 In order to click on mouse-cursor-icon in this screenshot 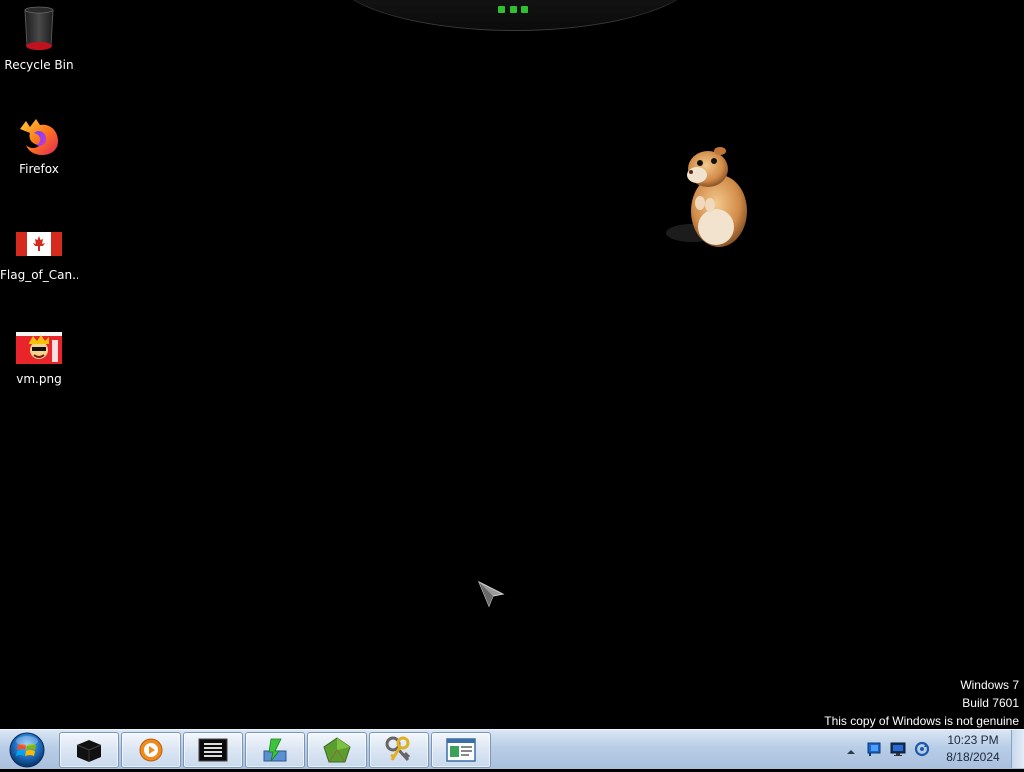, I will do `click(491, 594)`.